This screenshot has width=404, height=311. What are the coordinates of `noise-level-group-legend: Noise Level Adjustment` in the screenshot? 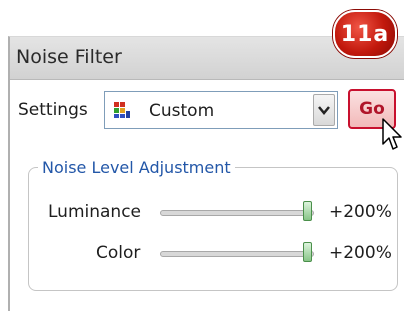 It's located at (136, 167).